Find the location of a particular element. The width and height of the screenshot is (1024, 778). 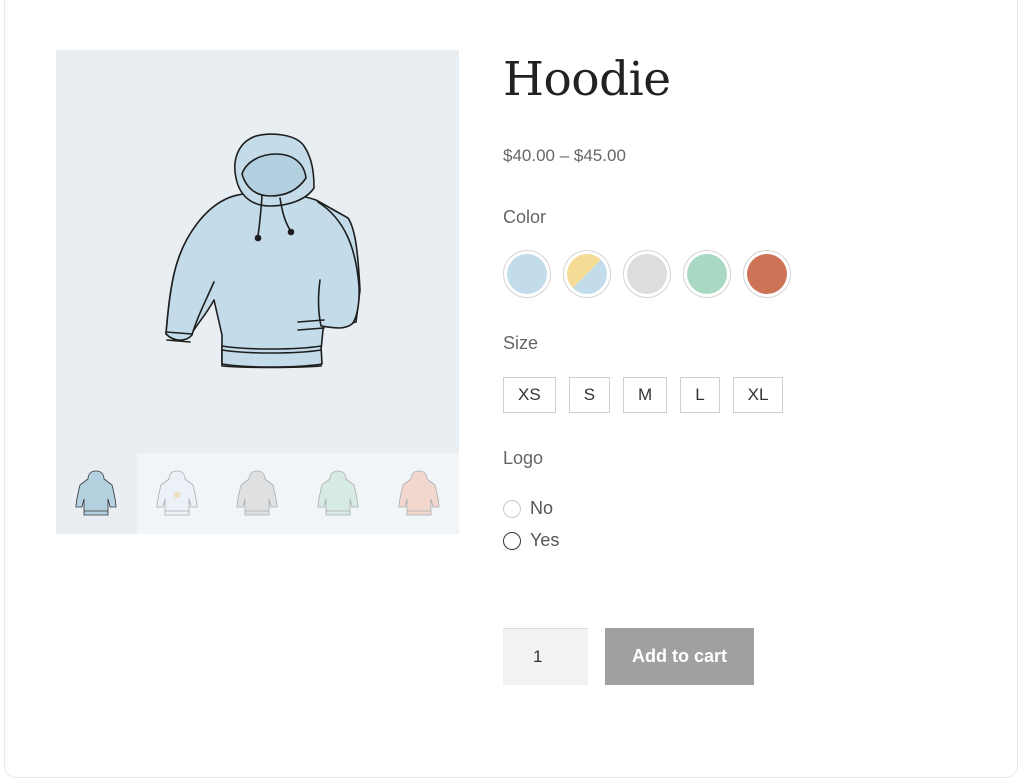

swatch-green-fill is located at coordinates (707, 274).